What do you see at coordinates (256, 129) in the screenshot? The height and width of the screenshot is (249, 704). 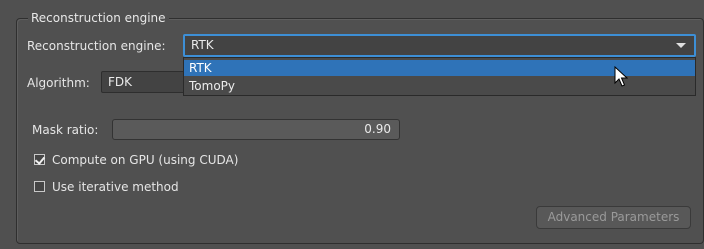 I see `mask-ratio-input: 0.90` at bounding box center [256, 129].